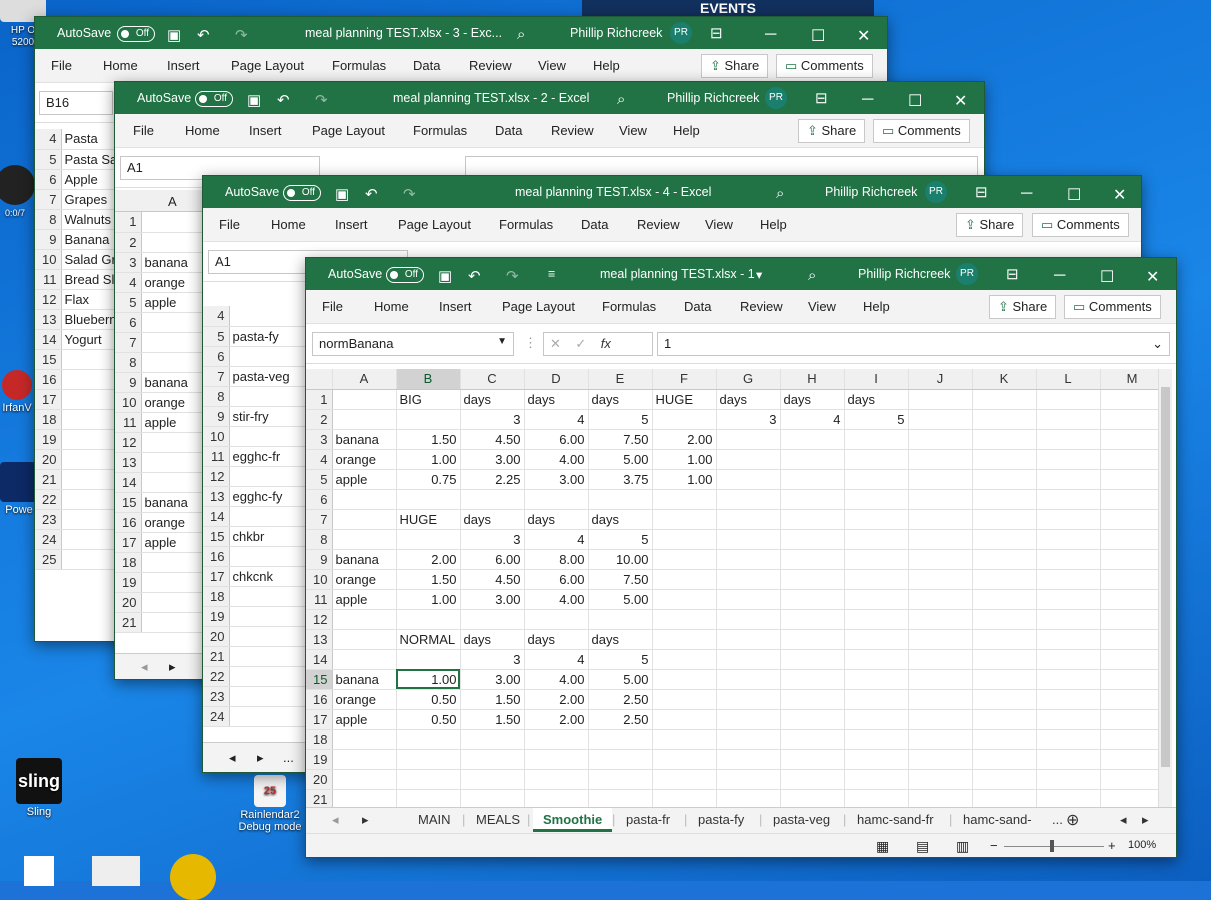 The image size is (1211, 900). Describe the element at coordinates (492, 459) in the screenshot. I see `cell: 3.00` at that location.